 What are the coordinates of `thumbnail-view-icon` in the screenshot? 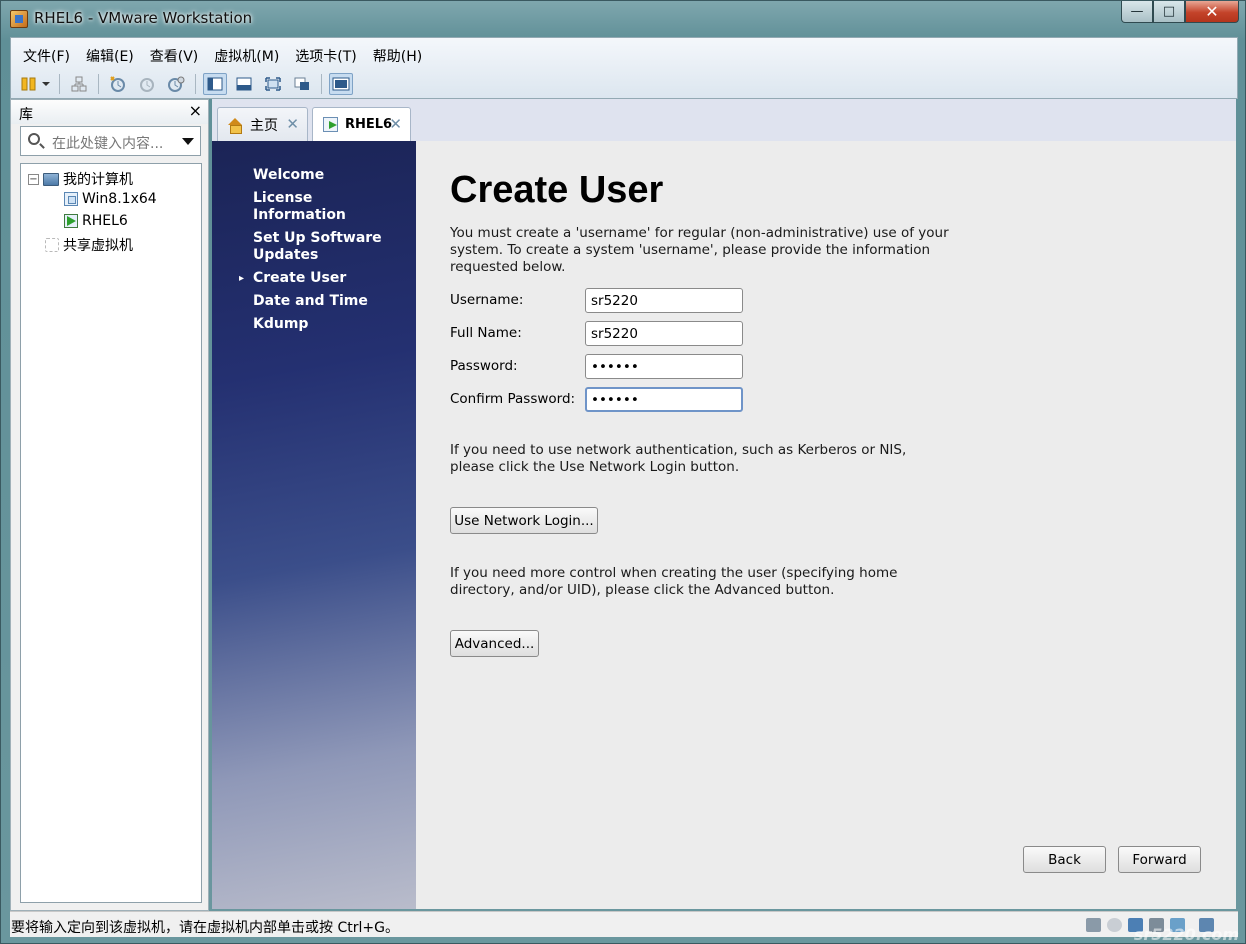 It's located at (341, 84).